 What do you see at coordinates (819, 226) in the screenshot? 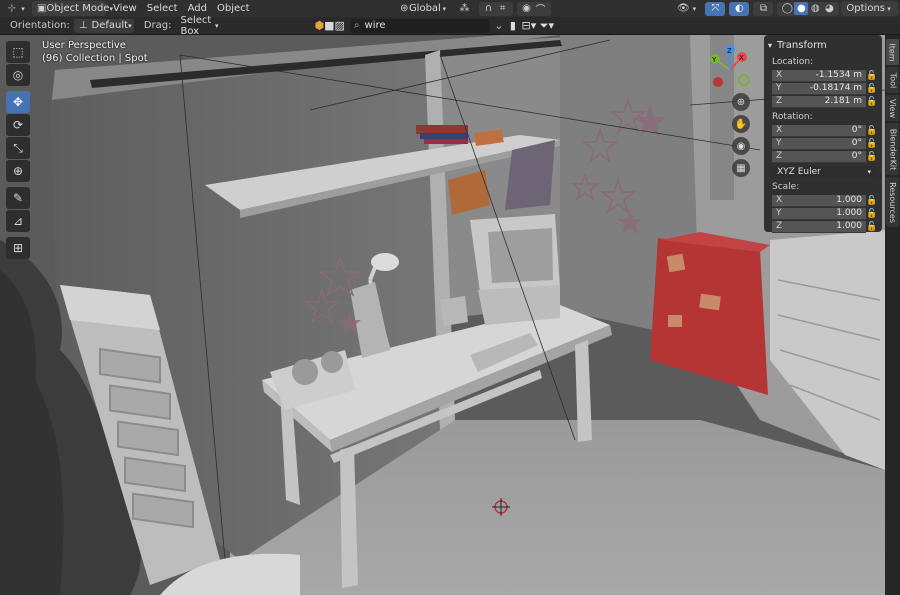
I see `scale-z-field: Z 1.000` at bounding box center [819, 226].